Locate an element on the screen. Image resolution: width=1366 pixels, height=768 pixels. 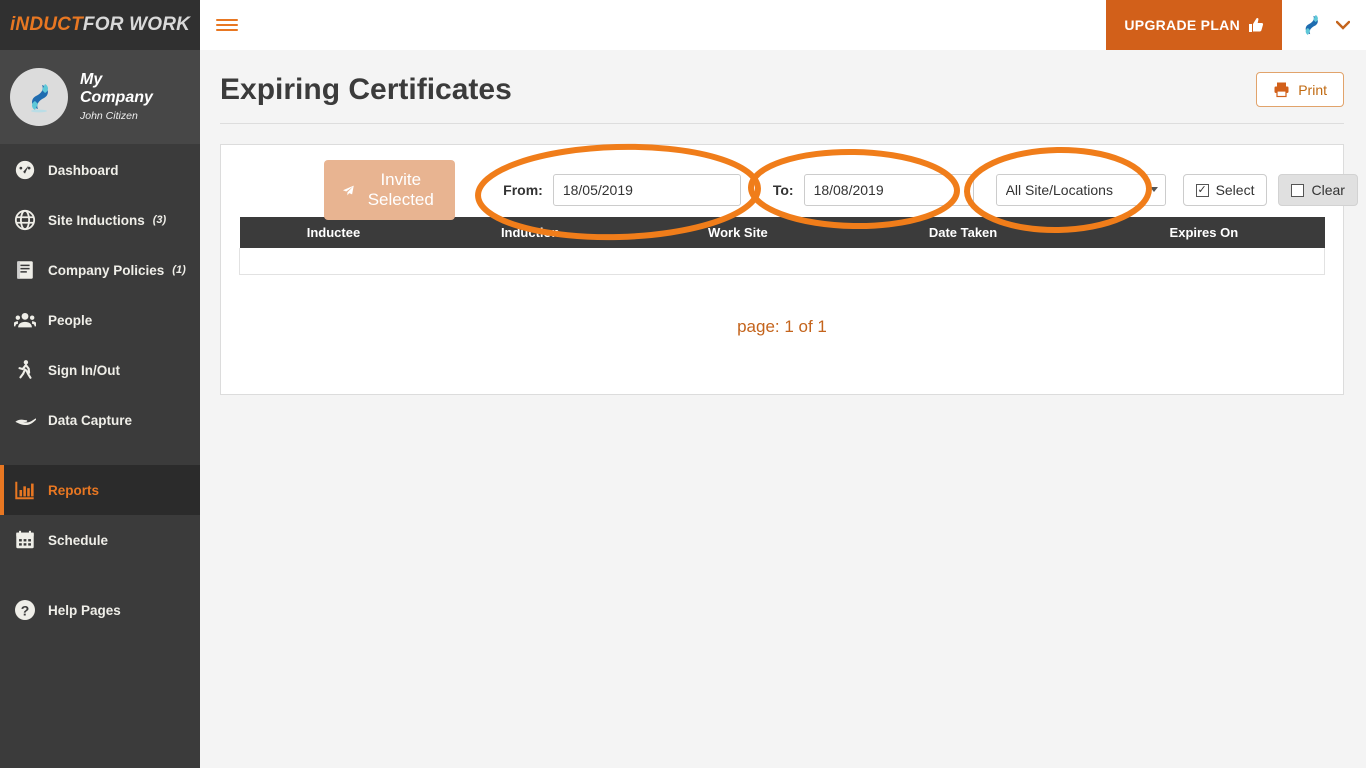
table-empty-row is located at coordinates (782, 261).